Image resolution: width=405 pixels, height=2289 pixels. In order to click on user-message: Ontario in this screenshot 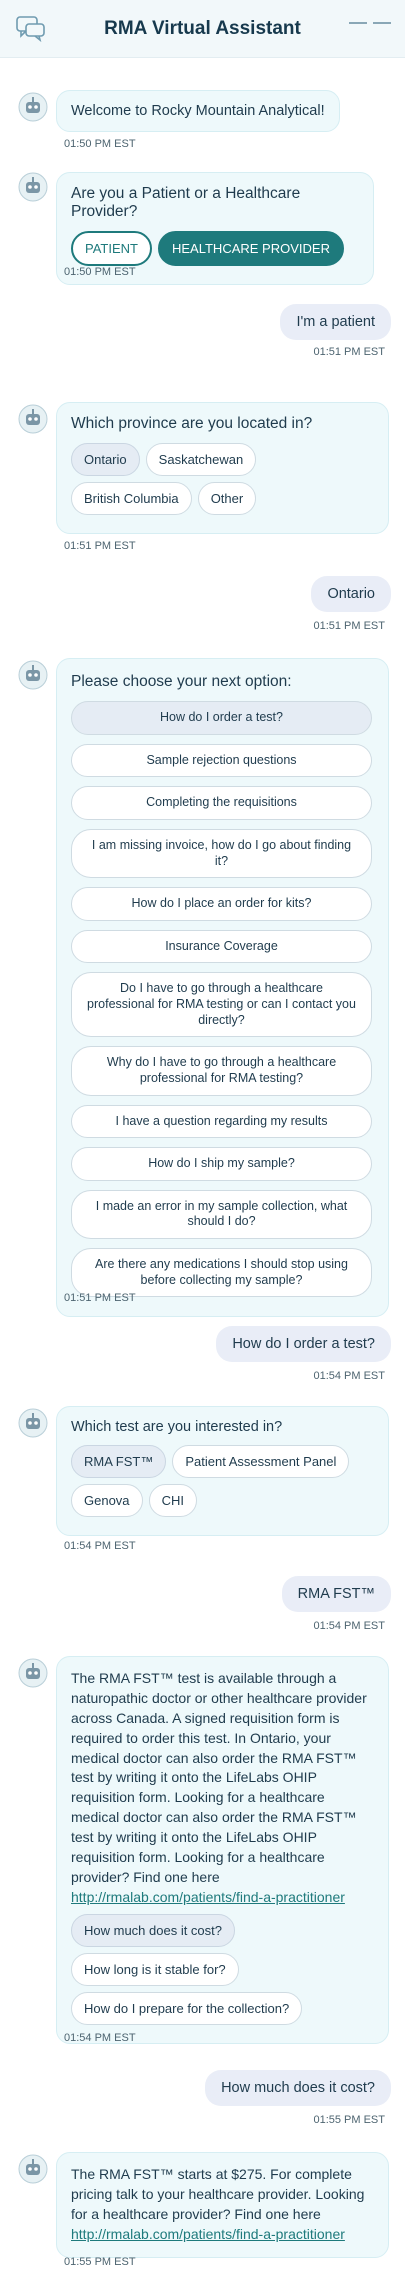, I will do `click(351, 594)`.